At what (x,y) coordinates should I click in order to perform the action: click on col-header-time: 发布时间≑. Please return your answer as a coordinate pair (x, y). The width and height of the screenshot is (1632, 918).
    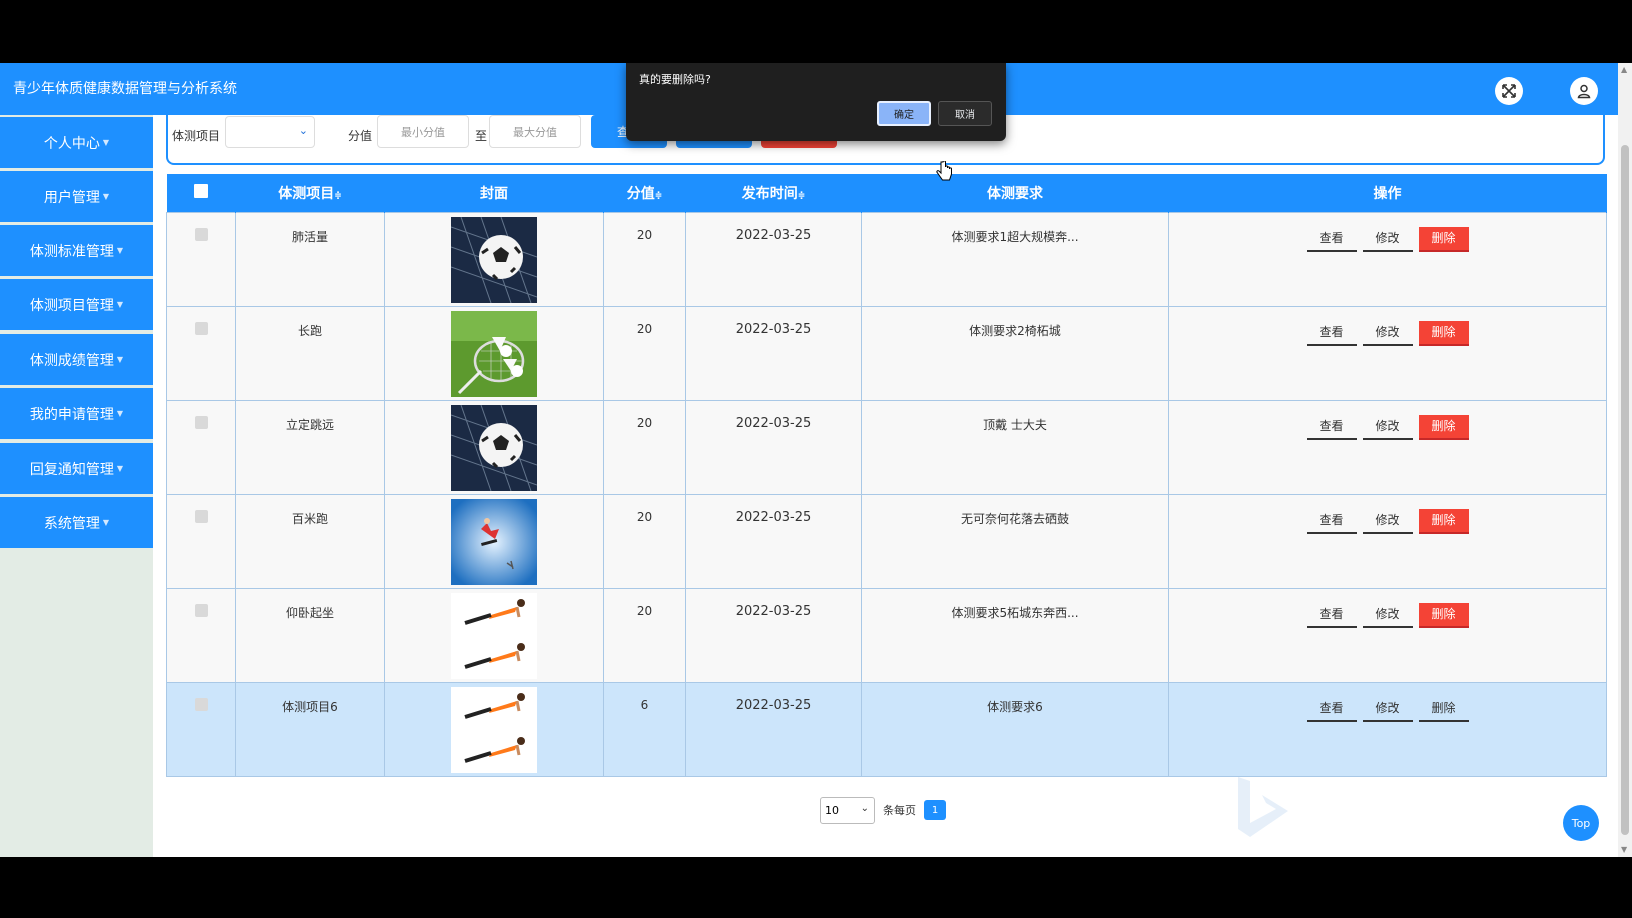
    Looking at the image, I should click on (773, 193).